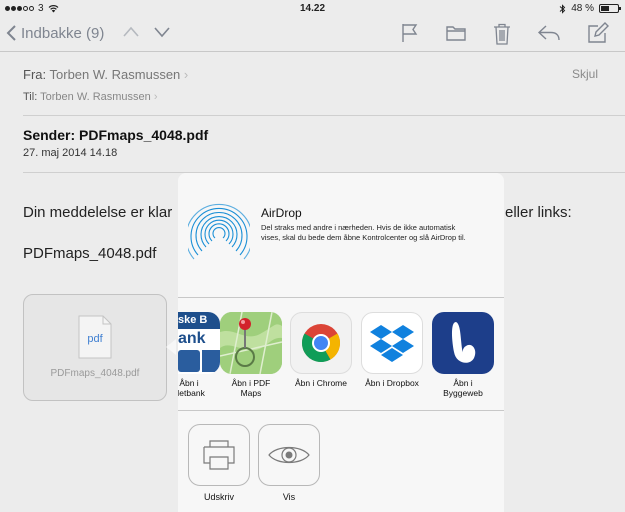 The image size is (625, 512). Describe the element at coordinates (115, 74) in the screenshot. I see `from-name: Torben W. Rasmussen` at that location.